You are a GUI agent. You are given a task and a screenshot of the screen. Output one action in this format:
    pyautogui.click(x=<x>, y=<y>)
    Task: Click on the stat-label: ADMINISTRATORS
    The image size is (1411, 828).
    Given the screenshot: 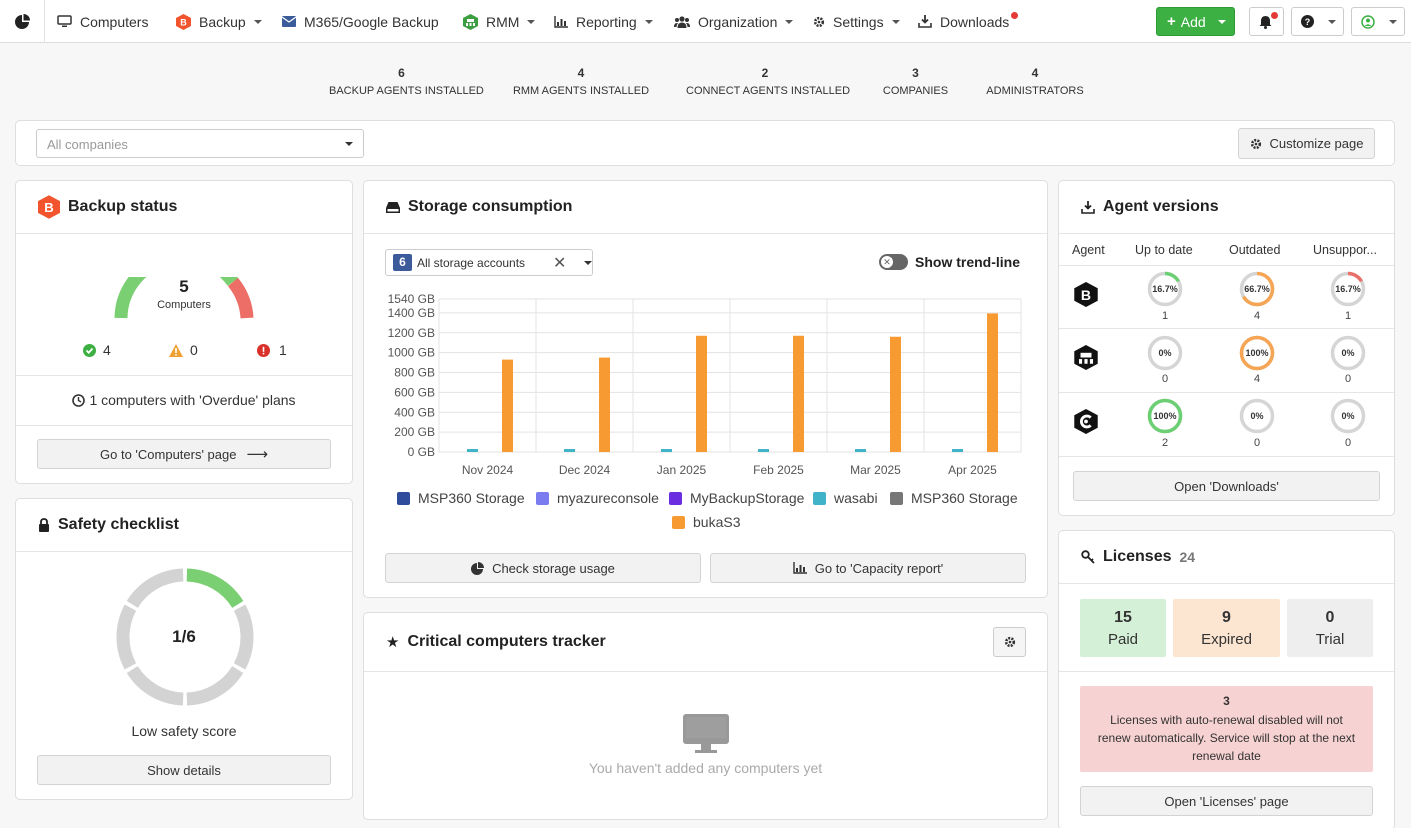 What is the action you would take?
    pyautogui.click(x=1035, y=91)
    